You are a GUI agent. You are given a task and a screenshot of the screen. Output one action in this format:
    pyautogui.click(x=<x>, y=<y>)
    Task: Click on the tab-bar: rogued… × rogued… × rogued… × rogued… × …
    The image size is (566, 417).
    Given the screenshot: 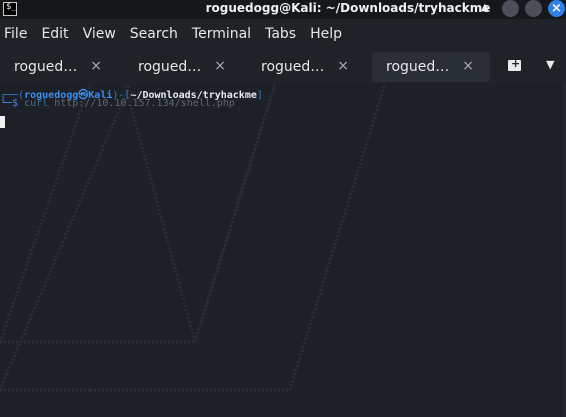 What is the action you would take?
    pyautogui.click(x=283, y=66)
    